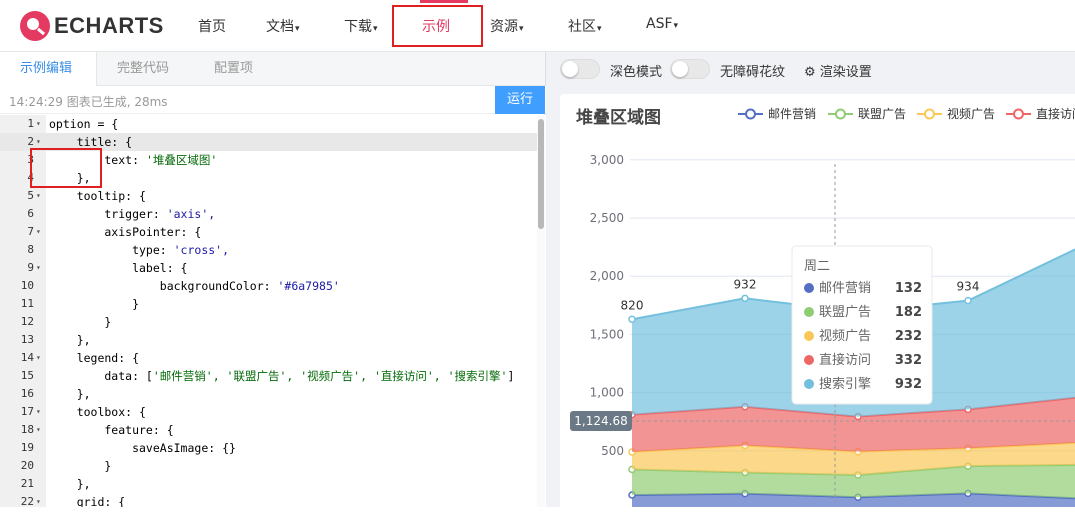 The width and height of the screenshot is (1075, 514). Describe the element at coordinates (792, 114) in the screenshot. I see `legend-label-0: 邮件营销` at that location.